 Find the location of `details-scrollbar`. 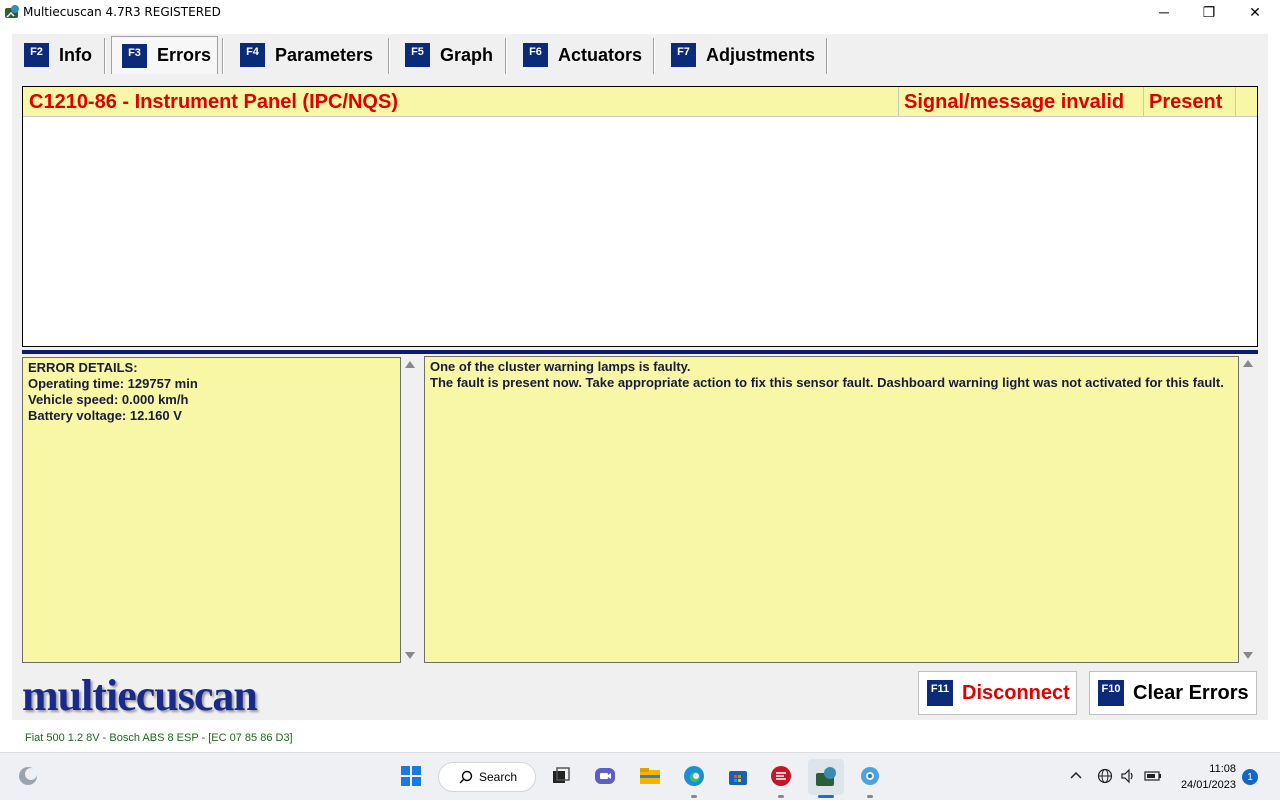

details-scrollbar is located at coordinates (410, 510).